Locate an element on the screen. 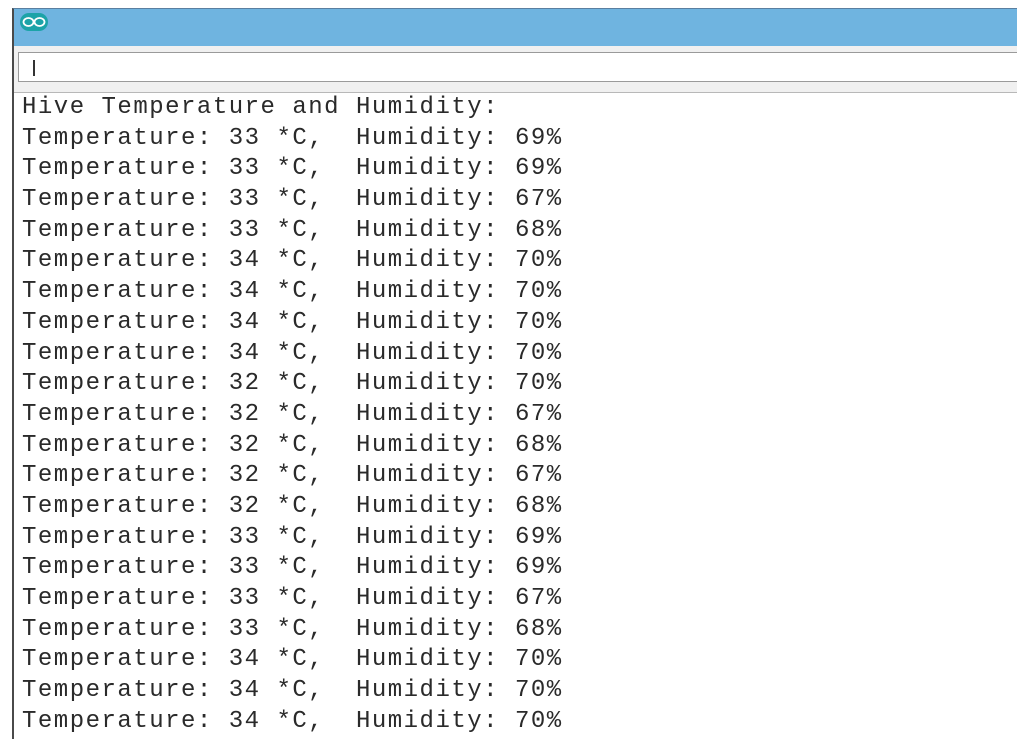 This screenshot has height=739, width=1017. title-bar is located at coordinates (515, 27).